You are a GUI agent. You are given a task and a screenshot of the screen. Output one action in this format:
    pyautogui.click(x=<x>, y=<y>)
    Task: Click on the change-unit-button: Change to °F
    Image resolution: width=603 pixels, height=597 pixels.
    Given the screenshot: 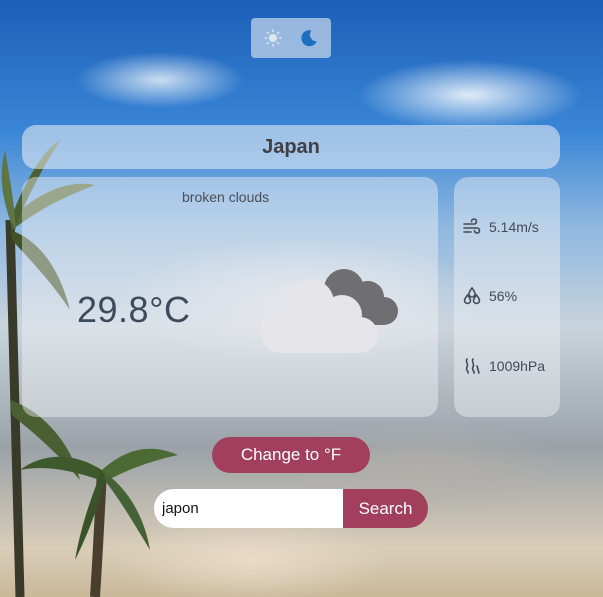 What is the action you would take?
    pyautogui.click(x=291, y=455)
    